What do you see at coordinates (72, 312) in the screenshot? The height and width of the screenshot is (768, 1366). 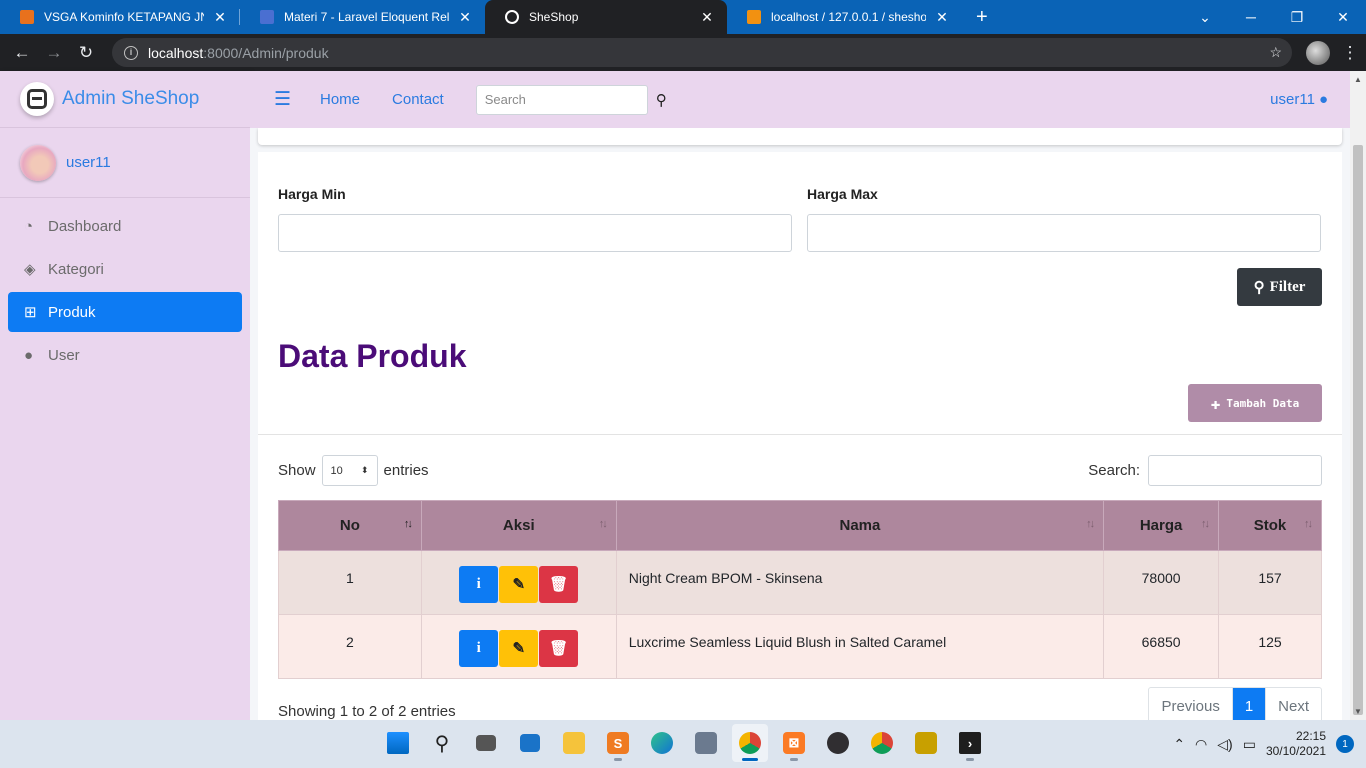 I see `sidebar-item-label: Produk` at bounding box center [72, 312].